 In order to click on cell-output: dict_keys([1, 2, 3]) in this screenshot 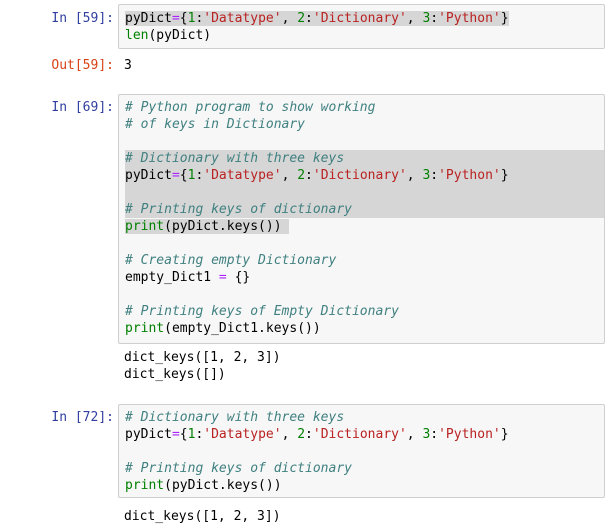, I will do `click(202, 516)`.